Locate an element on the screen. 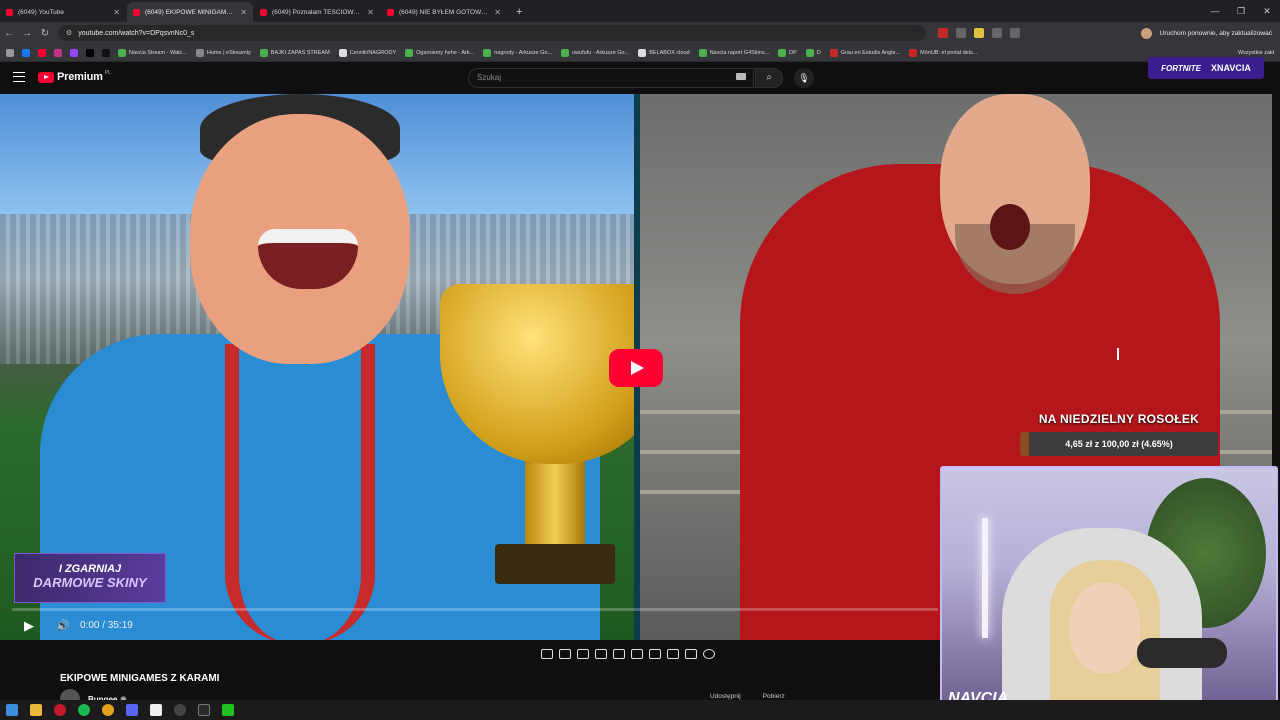 The height and width of the screenshot is (720, 1280). donation-goal-bar: 4,65 zł z 100,00 zł (4.65%) is located at coordinates (1119, 444).